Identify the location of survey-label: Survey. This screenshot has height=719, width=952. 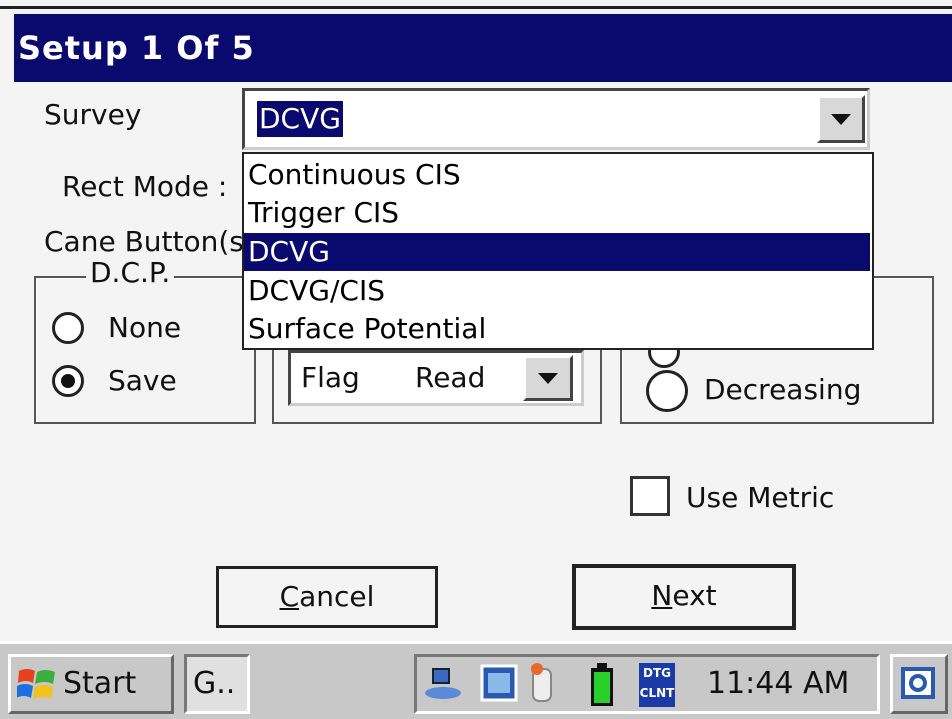
(93, 114).